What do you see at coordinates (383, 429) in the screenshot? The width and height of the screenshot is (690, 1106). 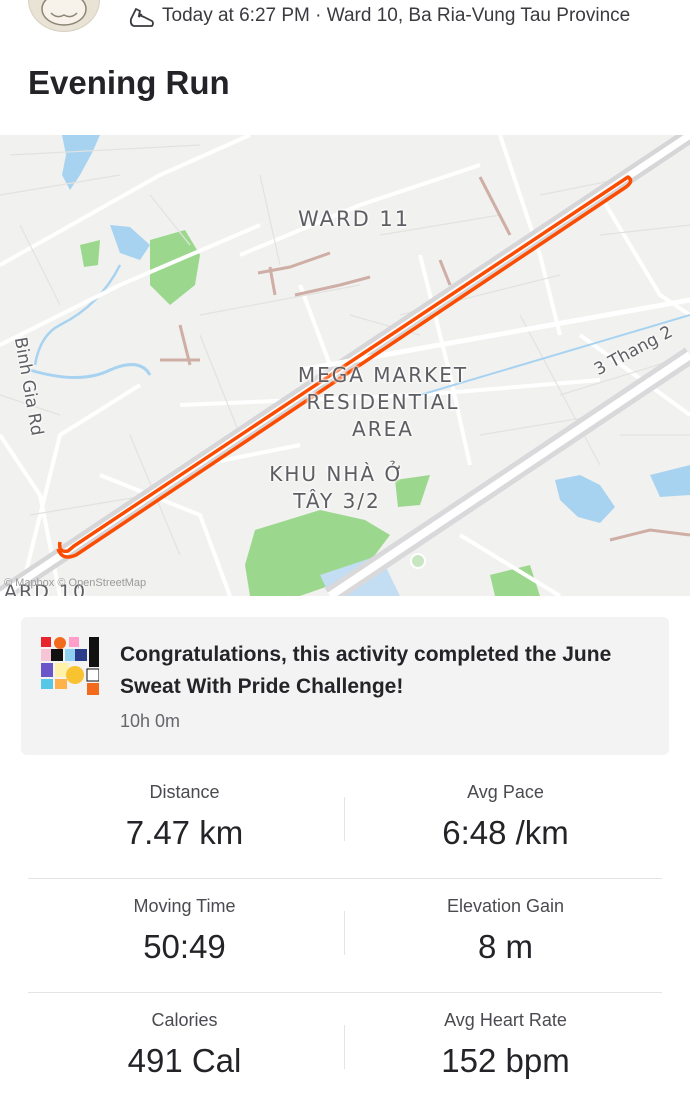 I see `map-label-area-line3: AREA` at bounding box center [383, 429].